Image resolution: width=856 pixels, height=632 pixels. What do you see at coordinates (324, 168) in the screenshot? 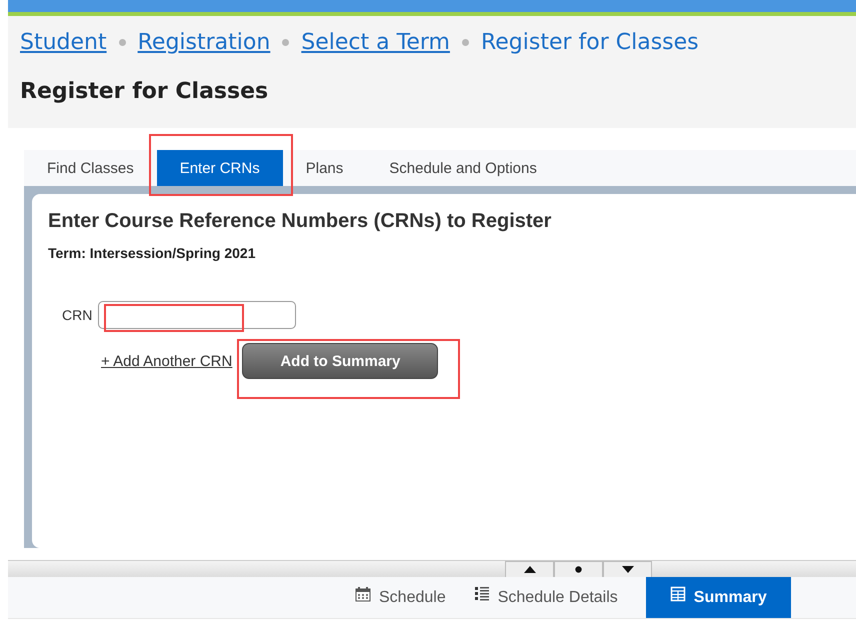
I see `tab: Plans` at bounding box center [324, 168].